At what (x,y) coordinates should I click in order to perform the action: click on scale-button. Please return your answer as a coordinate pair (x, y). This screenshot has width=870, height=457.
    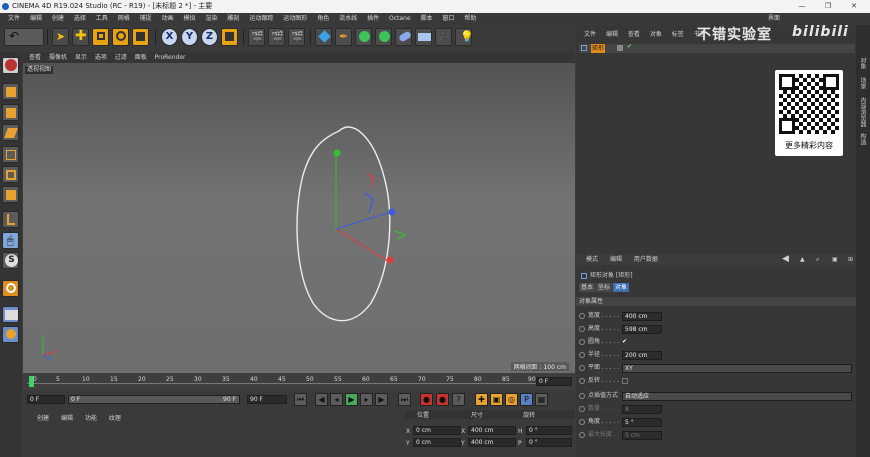
    Looking at the image, I should click on (100, 37).